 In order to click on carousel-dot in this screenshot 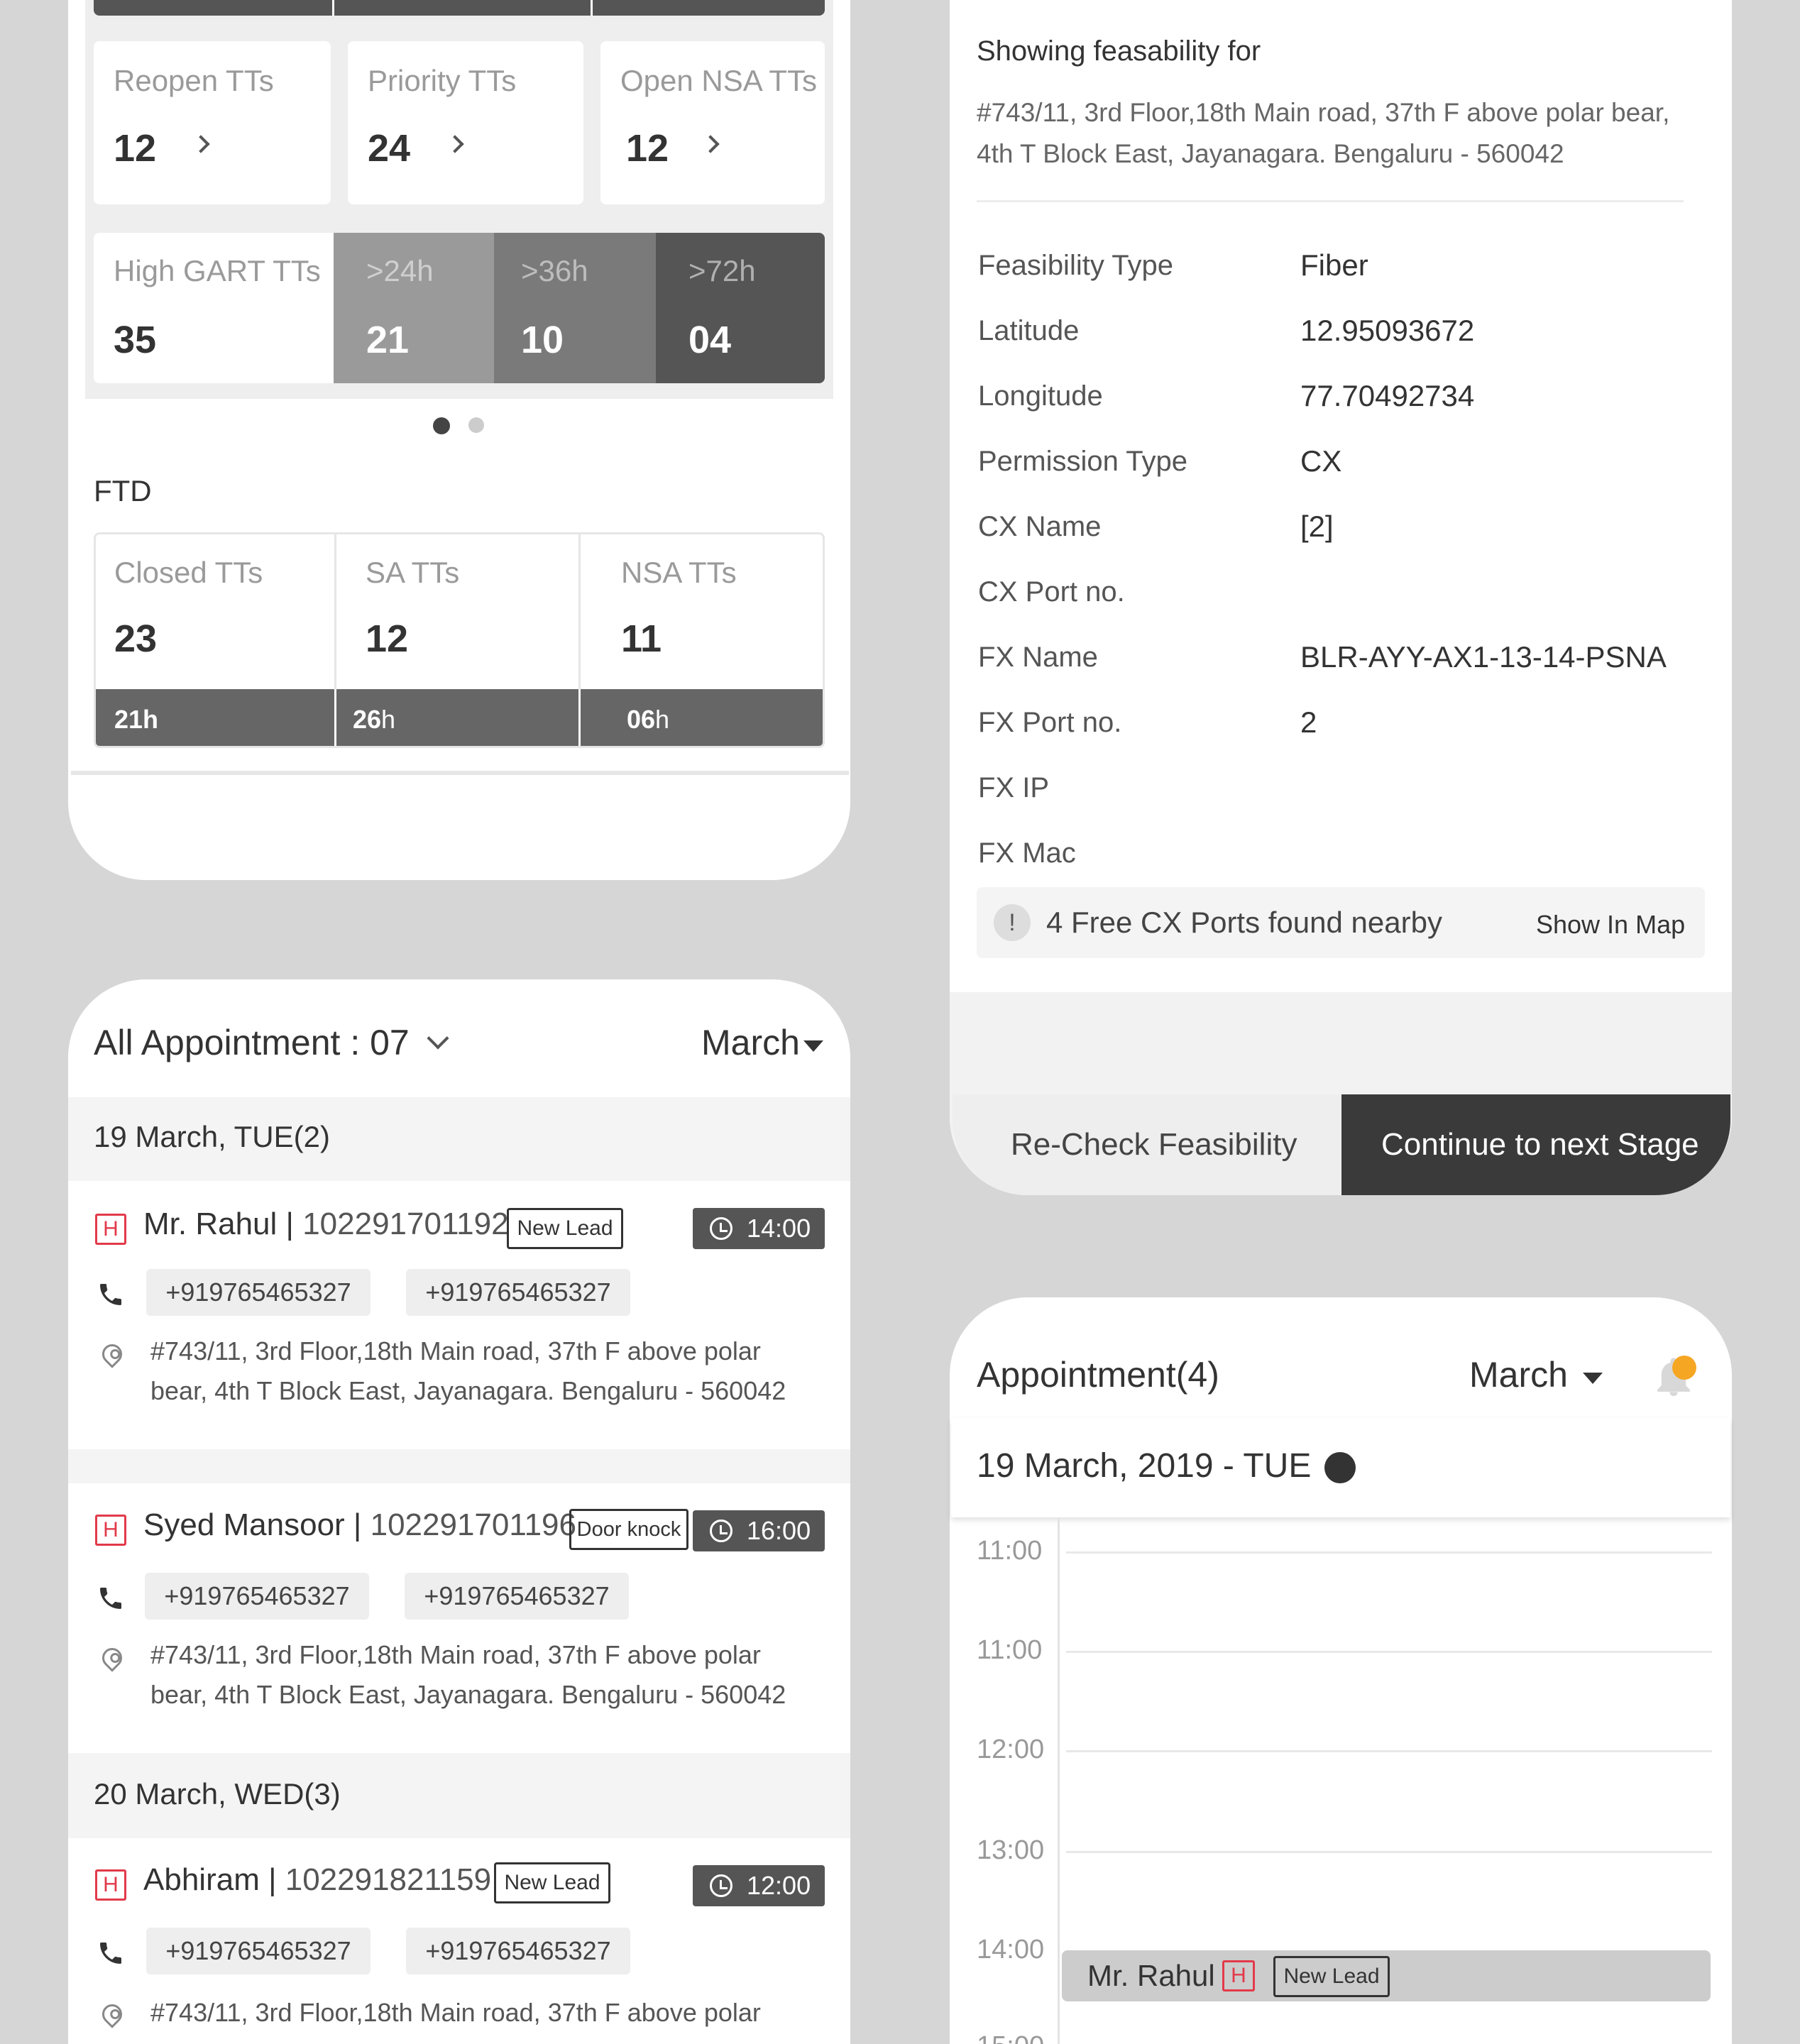, I will do `click(476, 425)`.